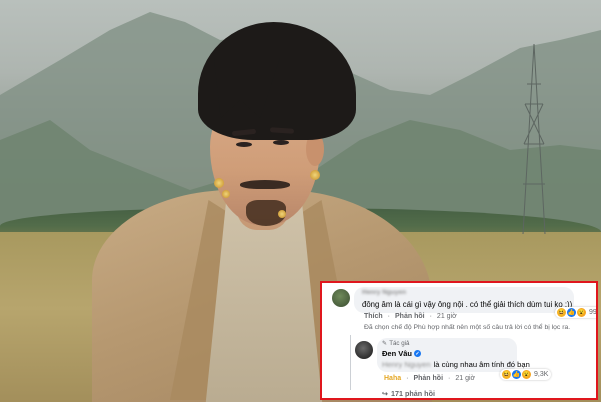  Describe the element at coordinates (397, 353) in the screenshot. I see `reply-author-name: Đen Vâu` at that location.